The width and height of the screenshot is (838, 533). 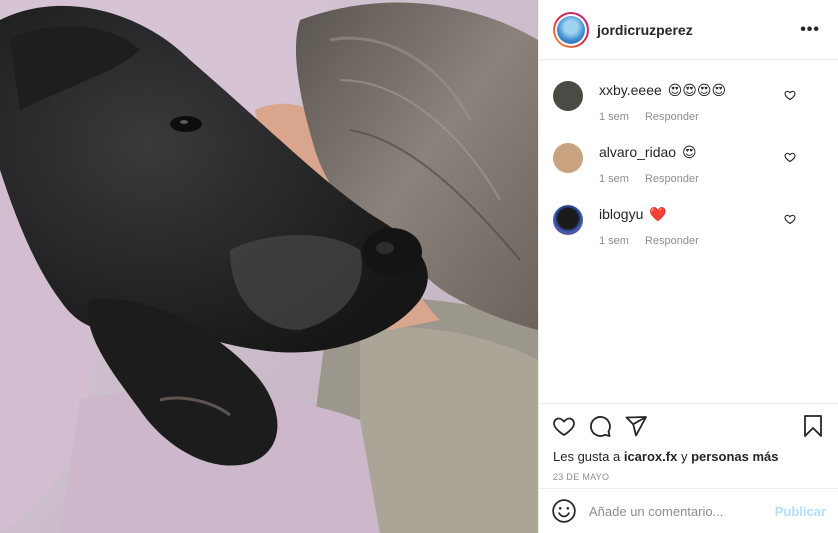 I want to click on bookmark-icon, so click(x=813, y=426).